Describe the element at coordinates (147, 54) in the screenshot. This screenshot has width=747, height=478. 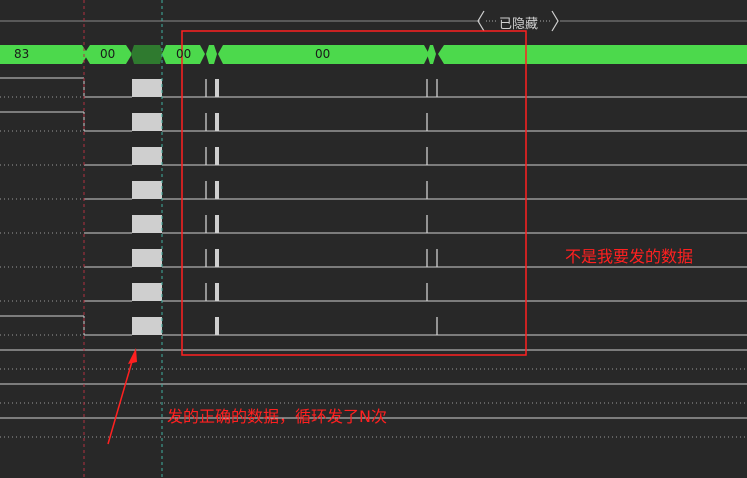
I see `bus-segment-selected` at that location.